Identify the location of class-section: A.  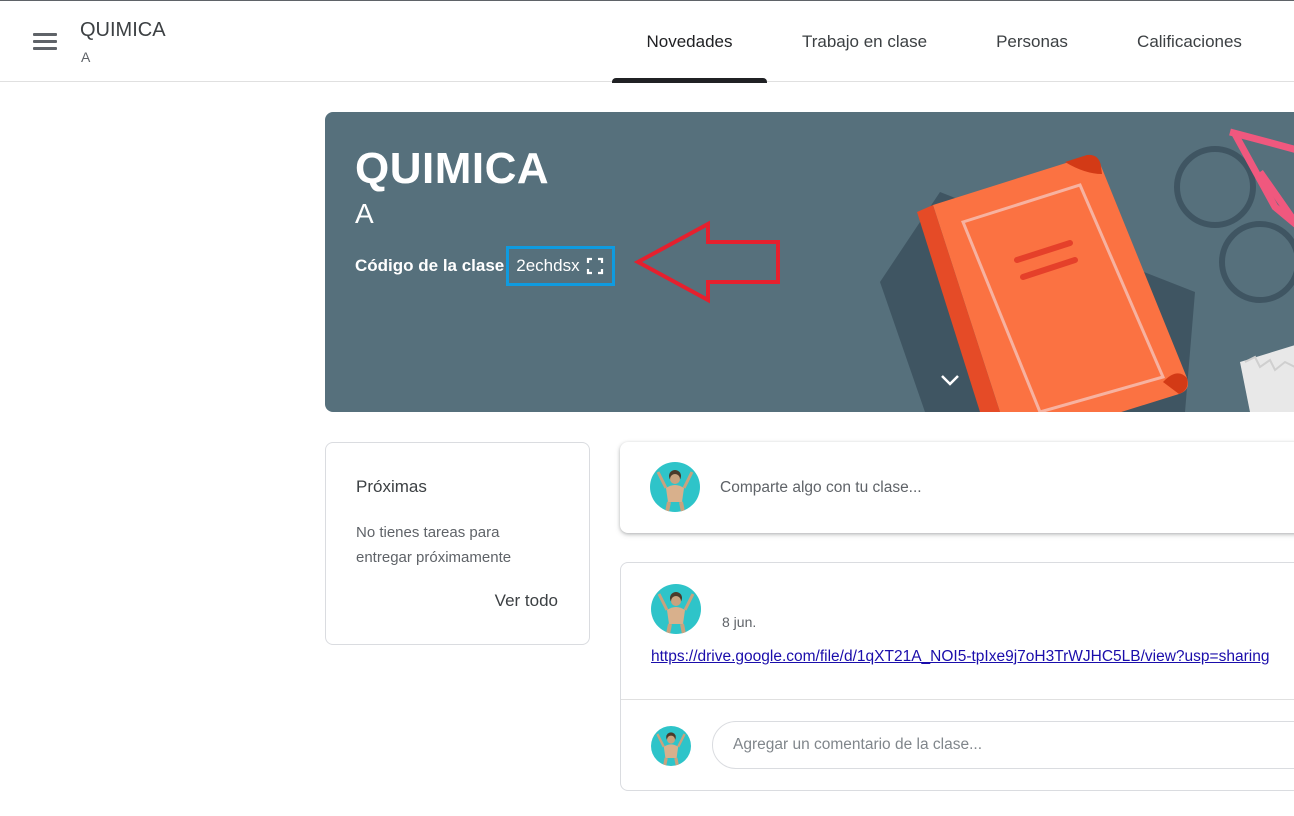
(86, 57).